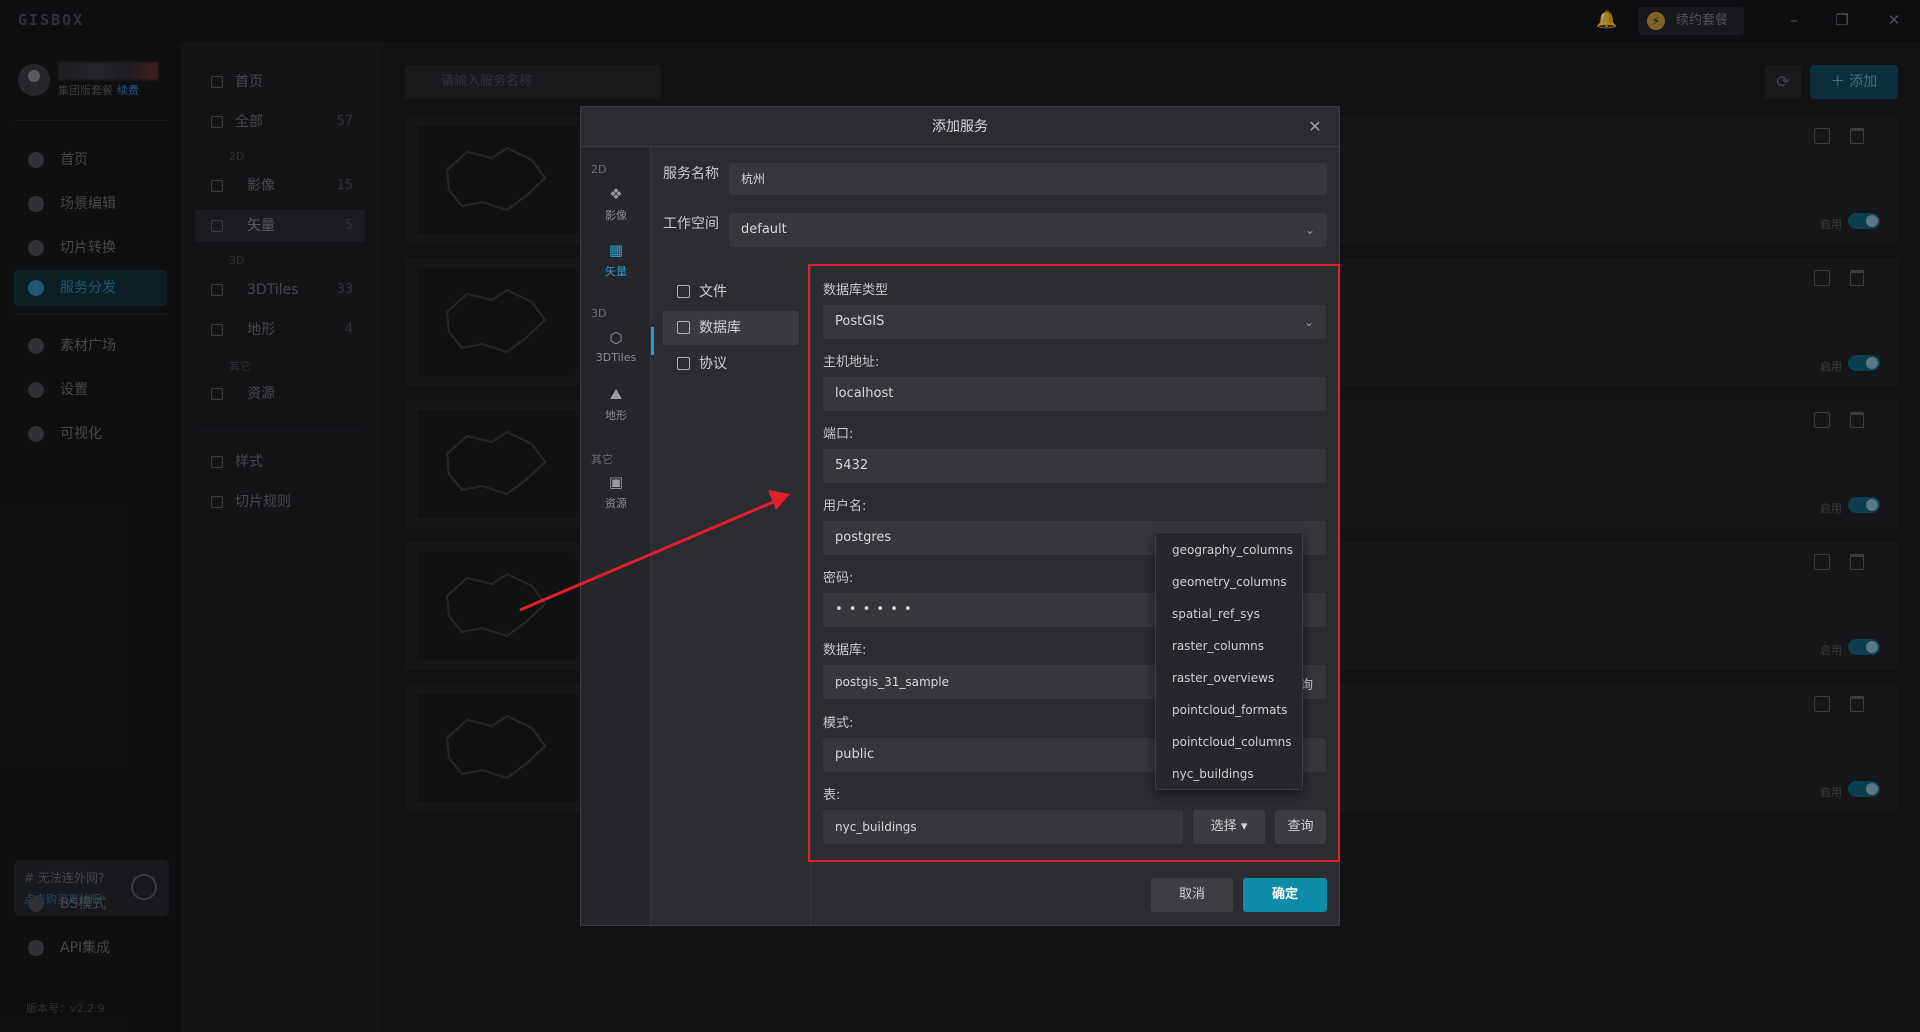  I want to click on subnav-protocol: 协议, so click(731, 364).